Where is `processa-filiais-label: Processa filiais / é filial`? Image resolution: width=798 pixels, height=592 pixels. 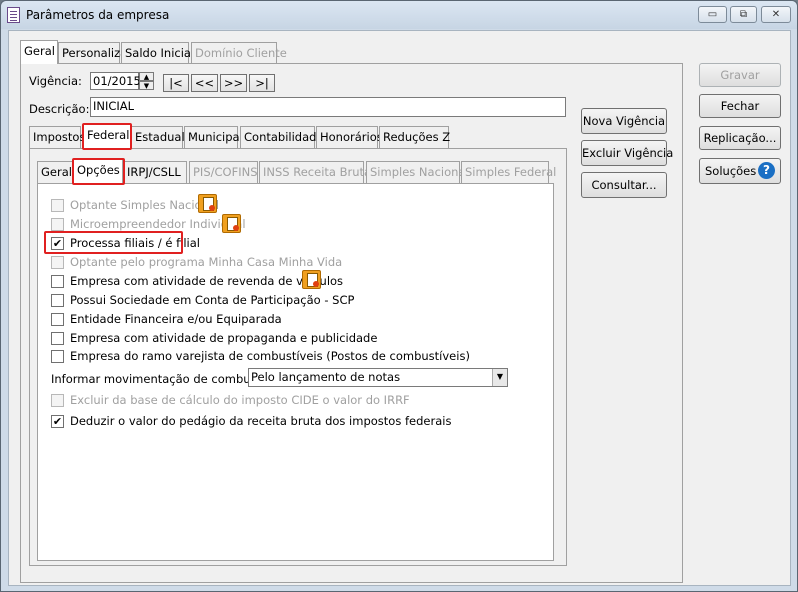
processa-filiais-label: Processa filiais / é filial is located at coordinates (135, 243).